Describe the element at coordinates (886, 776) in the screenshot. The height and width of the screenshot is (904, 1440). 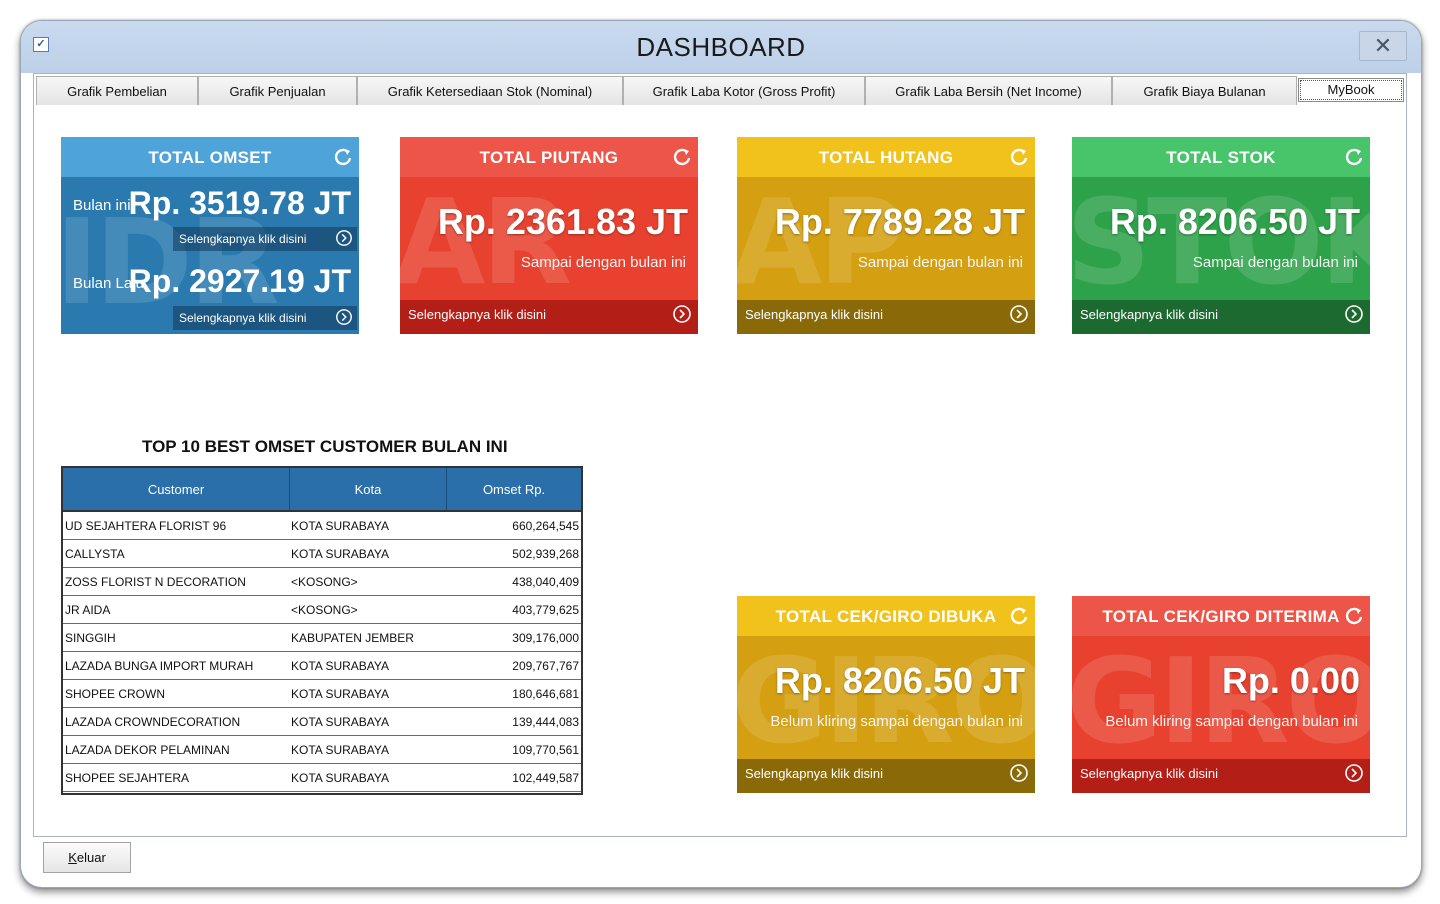
I see `giro-dibuka-detail-link: Selengkapnya klik disini` at that location.